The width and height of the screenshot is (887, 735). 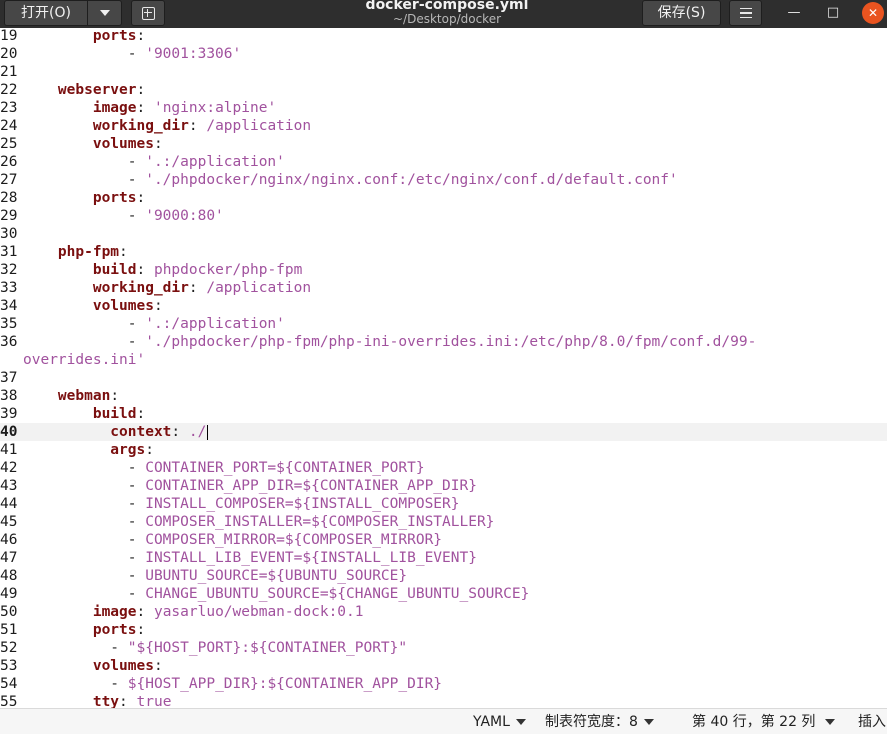 I want to click on code-line: 37, so click(x=443, y=378).